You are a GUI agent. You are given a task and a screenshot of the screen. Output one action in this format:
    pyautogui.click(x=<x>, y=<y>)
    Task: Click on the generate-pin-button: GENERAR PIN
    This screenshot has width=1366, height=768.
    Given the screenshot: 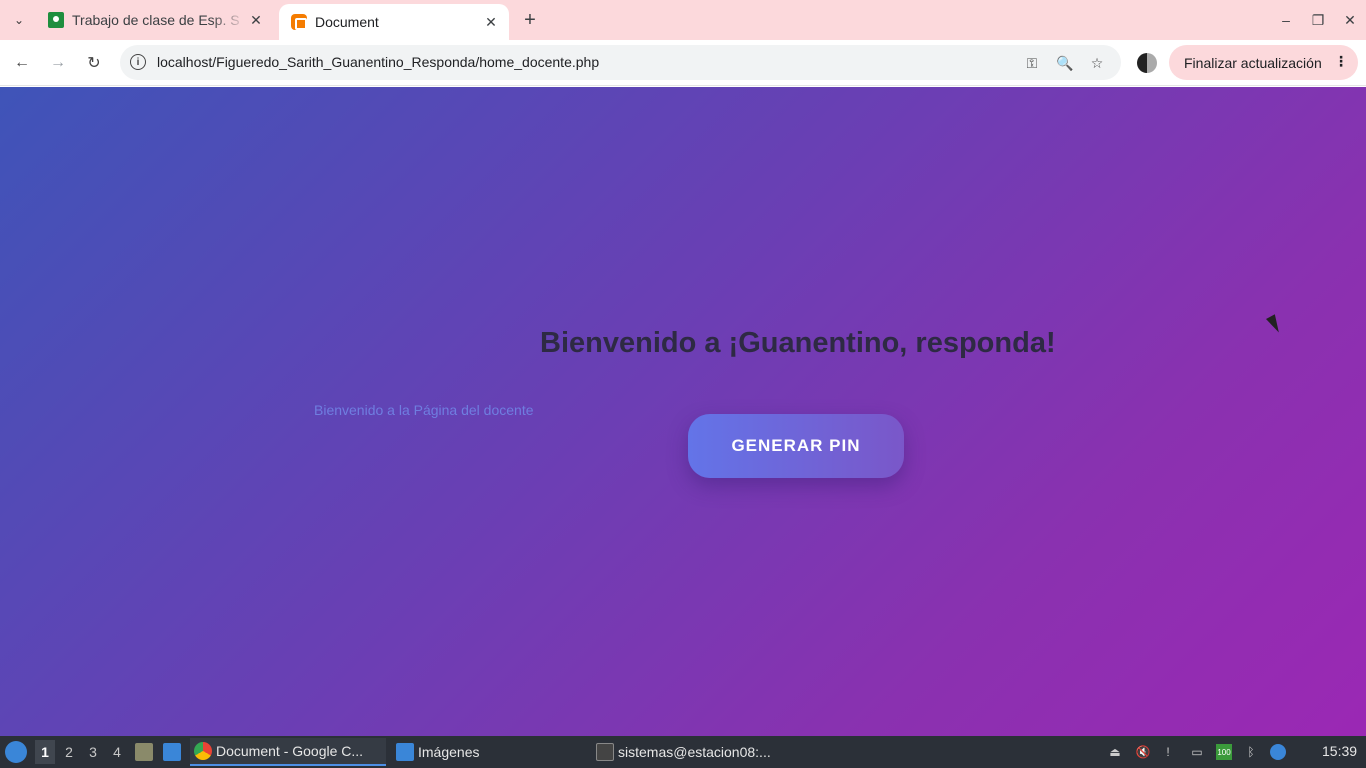 What is the action you would take?
    pyautogui.click(x=796, y=446)
    